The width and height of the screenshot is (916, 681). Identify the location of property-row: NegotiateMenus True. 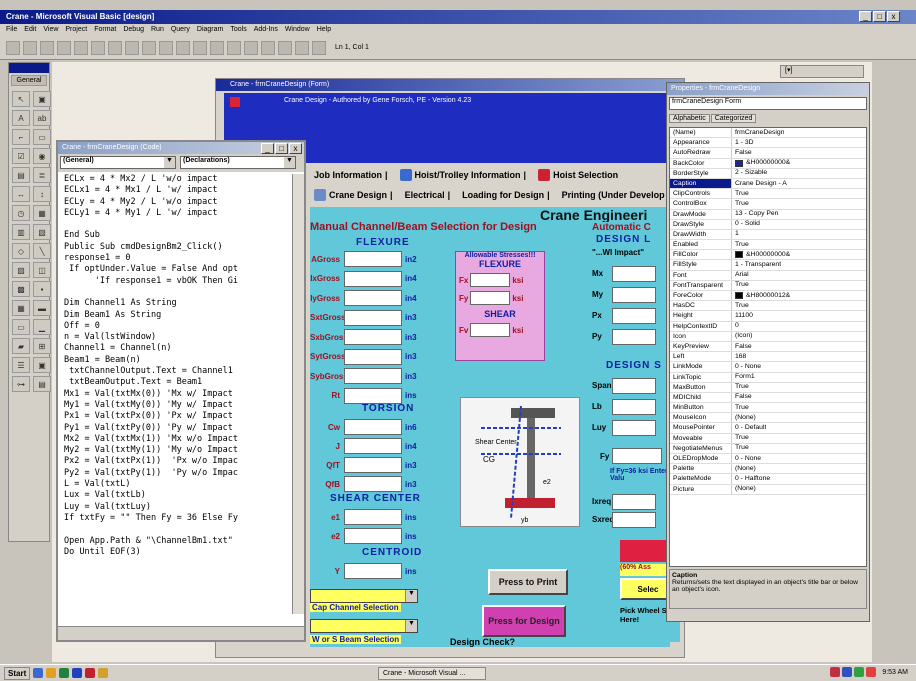
(768, 448).